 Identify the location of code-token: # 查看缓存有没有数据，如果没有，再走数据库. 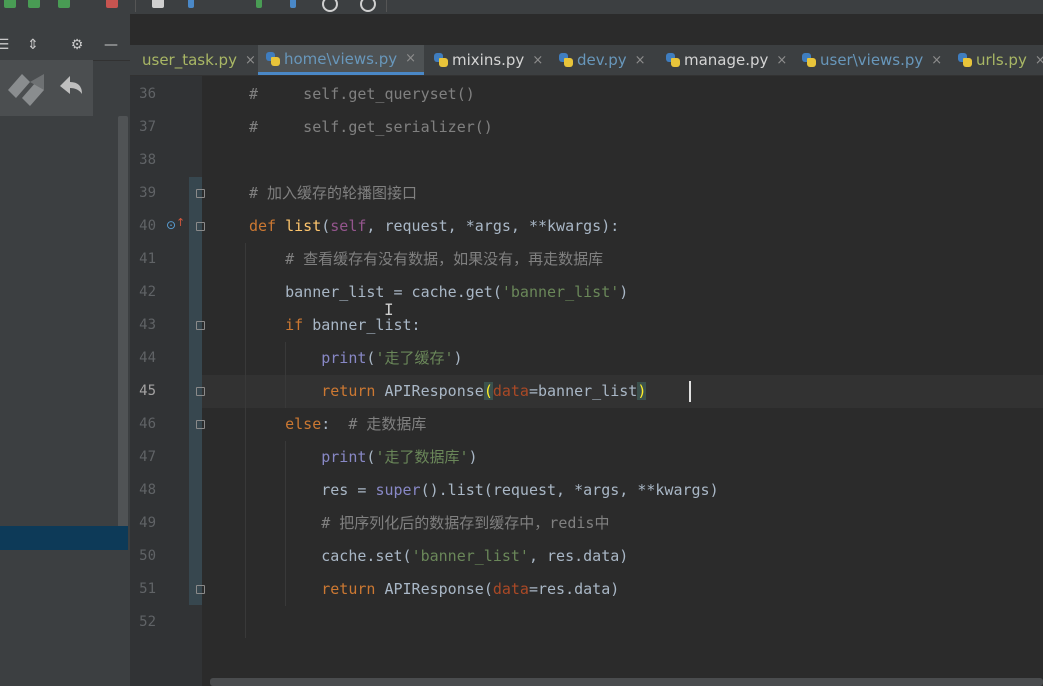
(426, 259).